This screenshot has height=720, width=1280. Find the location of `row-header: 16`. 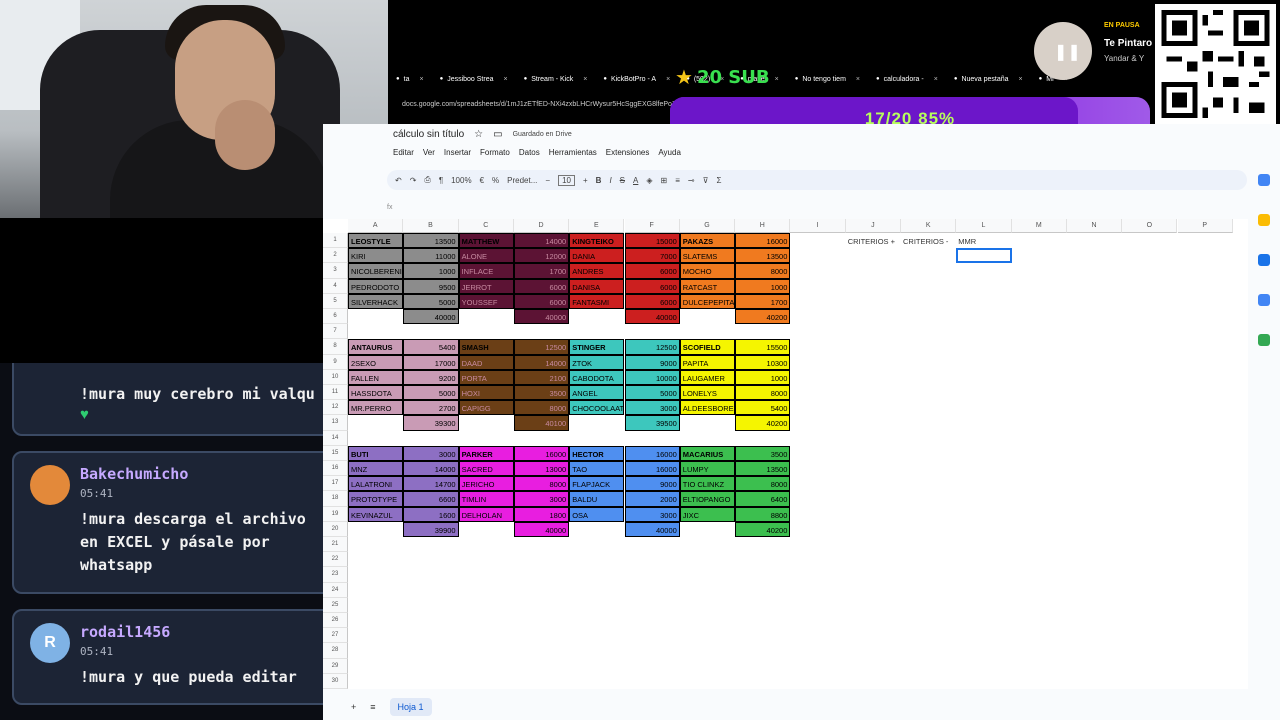

row-header: 16 is located at coordinates (335, 469).